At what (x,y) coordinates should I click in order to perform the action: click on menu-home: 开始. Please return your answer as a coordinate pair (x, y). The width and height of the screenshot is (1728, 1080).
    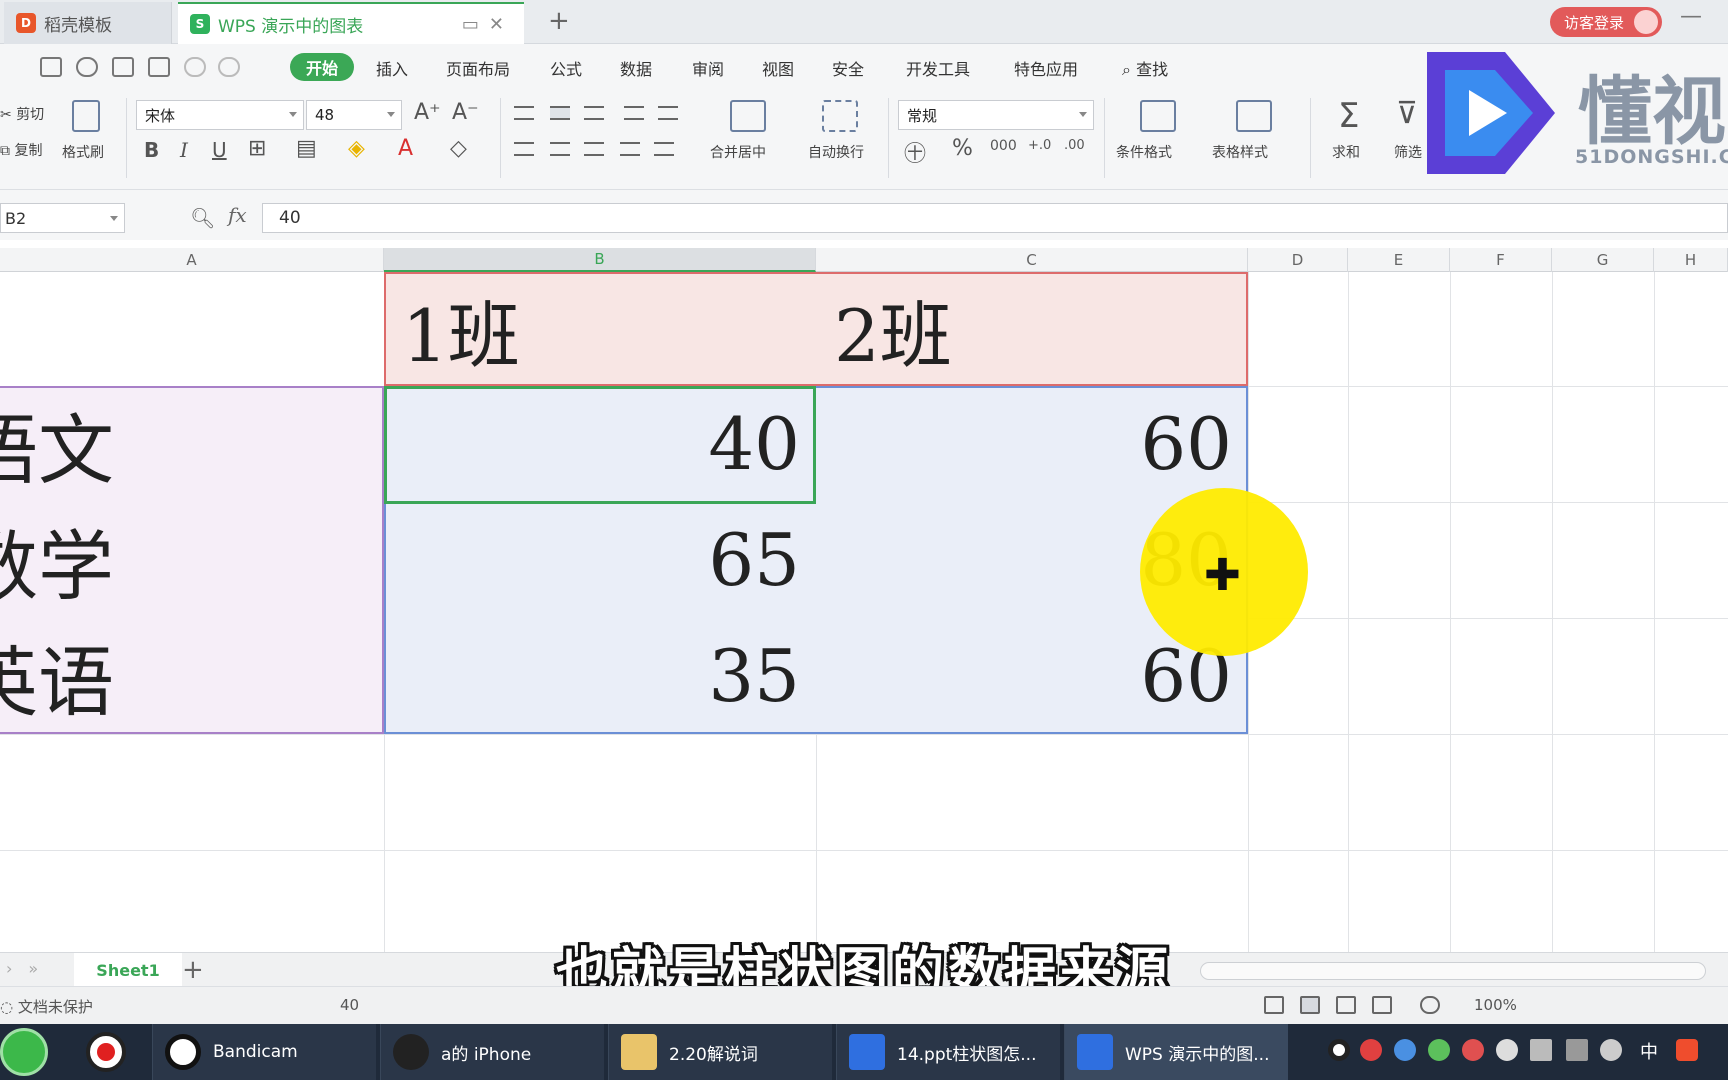
    Looking at the image, I should click on (322, 67).